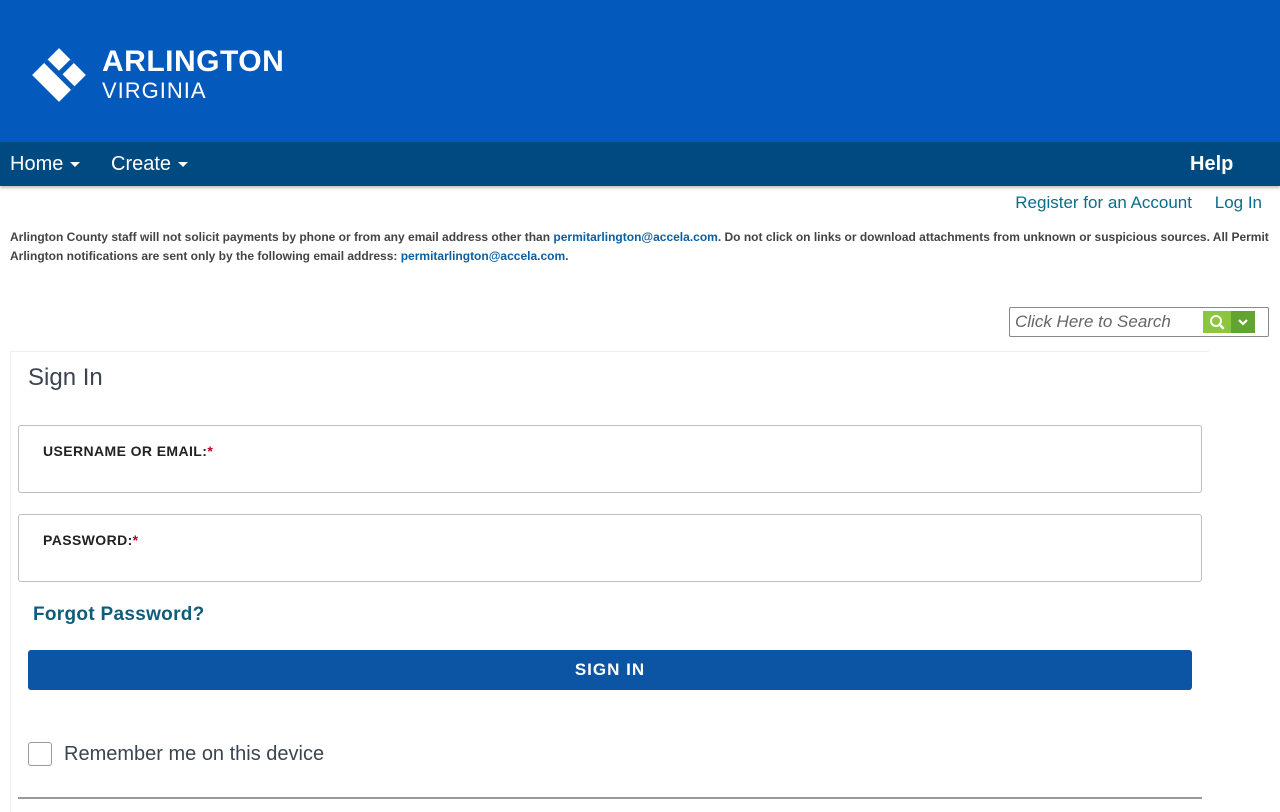 This screenshot has width=1280, height=812. I want to click on chevron-down-icon, so click(1243, 322).